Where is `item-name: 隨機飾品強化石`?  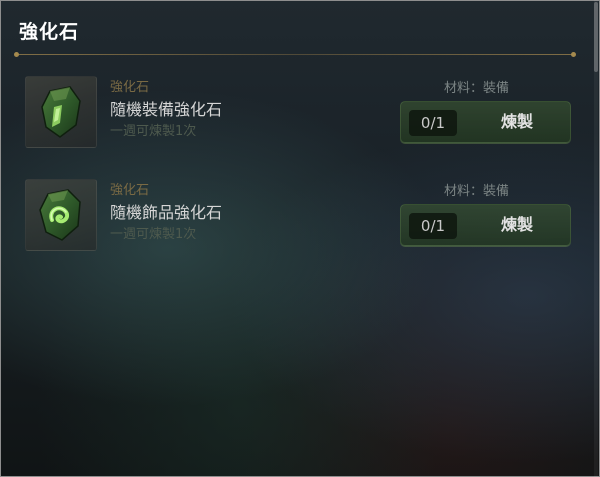 item-name: 隨機飾品強化石 is located at coordinates (166, 212).